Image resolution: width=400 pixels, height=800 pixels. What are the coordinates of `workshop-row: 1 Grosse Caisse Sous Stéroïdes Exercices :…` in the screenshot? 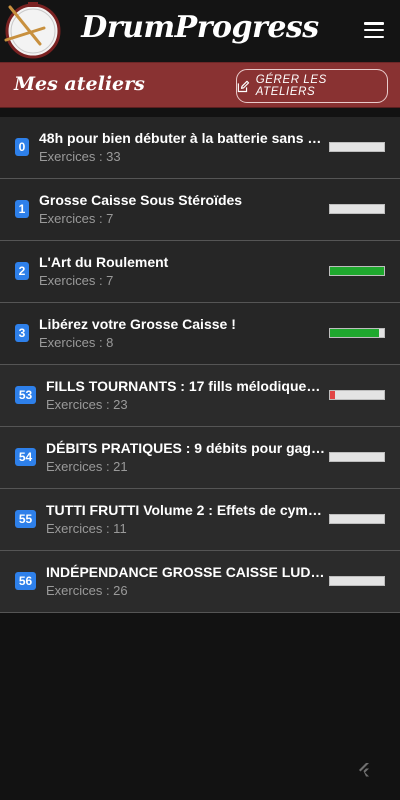 It's located at (200, 210).